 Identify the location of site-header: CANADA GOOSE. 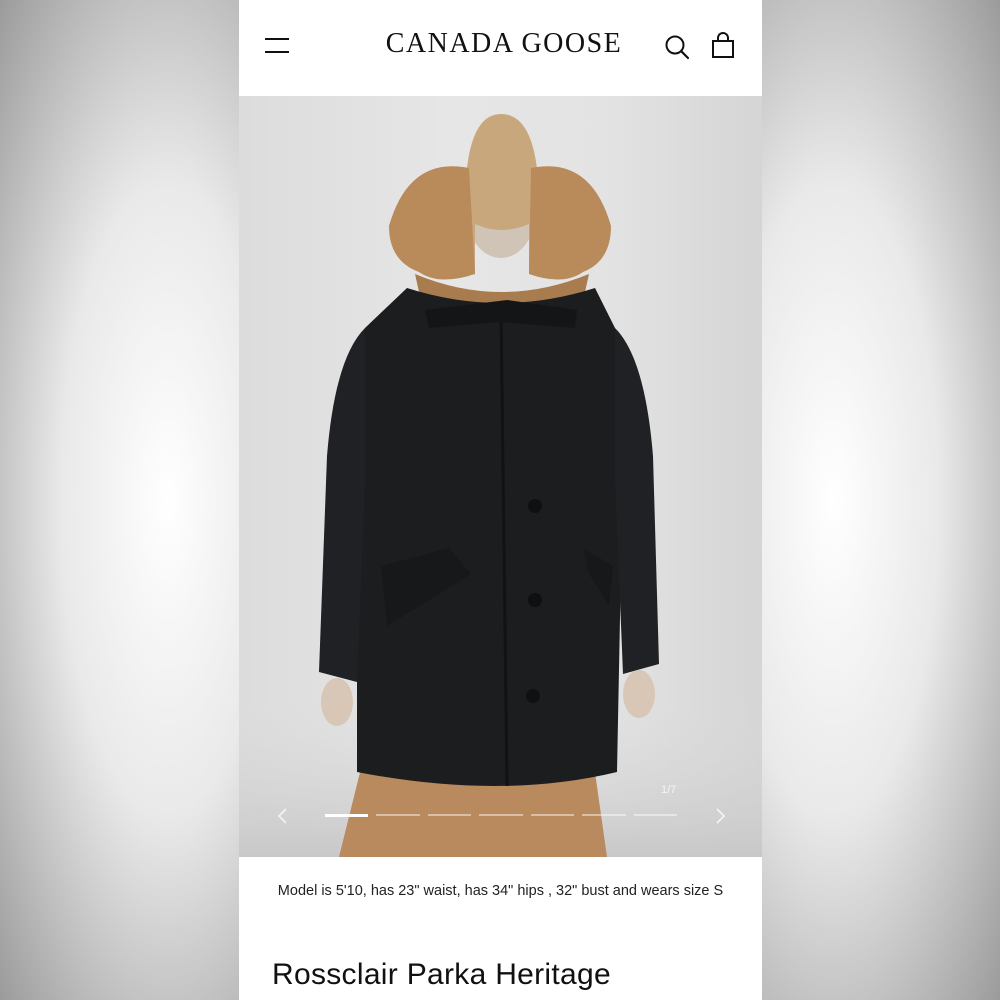
(500, 48).